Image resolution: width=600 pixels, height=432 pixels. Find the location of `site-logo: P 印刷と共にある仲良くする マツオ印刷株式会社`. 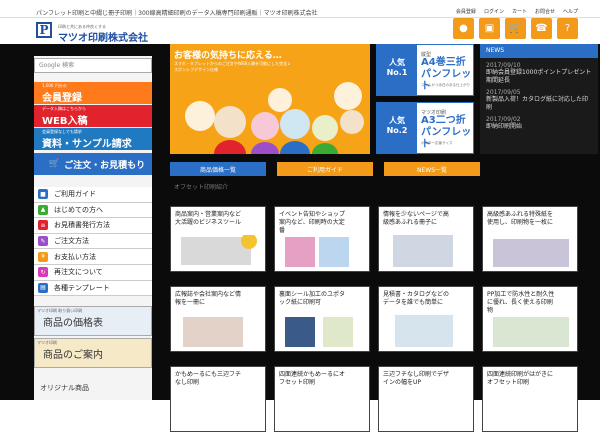

site-logo: P 印刷と共にある仲良くする マツオ印刷株式会社 is located at coordinates (96, 32).